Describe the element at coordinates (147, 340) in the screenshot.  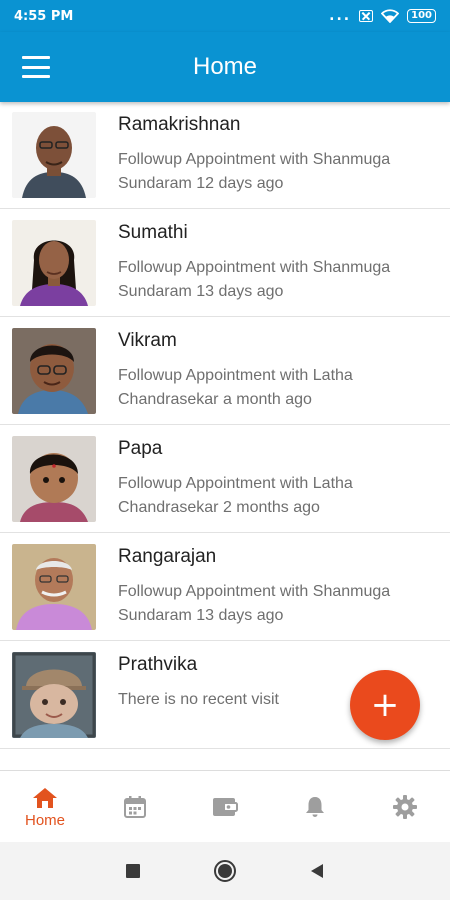
I see `patient-name: Vikram` at that location.